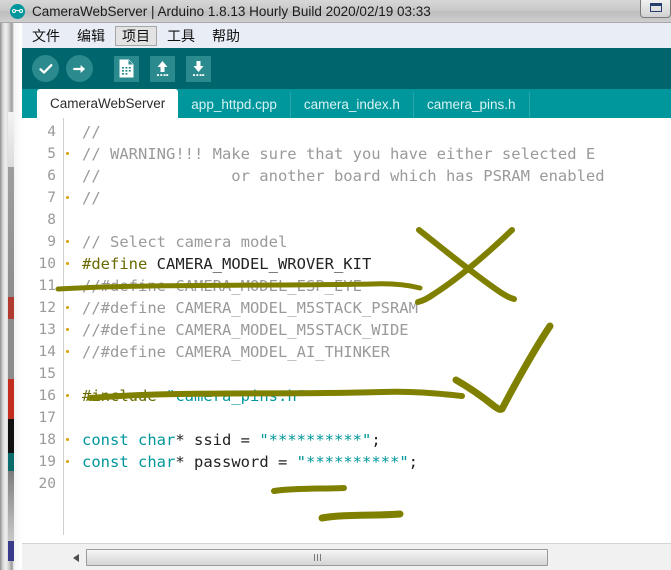 Image resolution: width=671 pixels, height=570 pixels. I want to click on restore-button, so click(655, 9).